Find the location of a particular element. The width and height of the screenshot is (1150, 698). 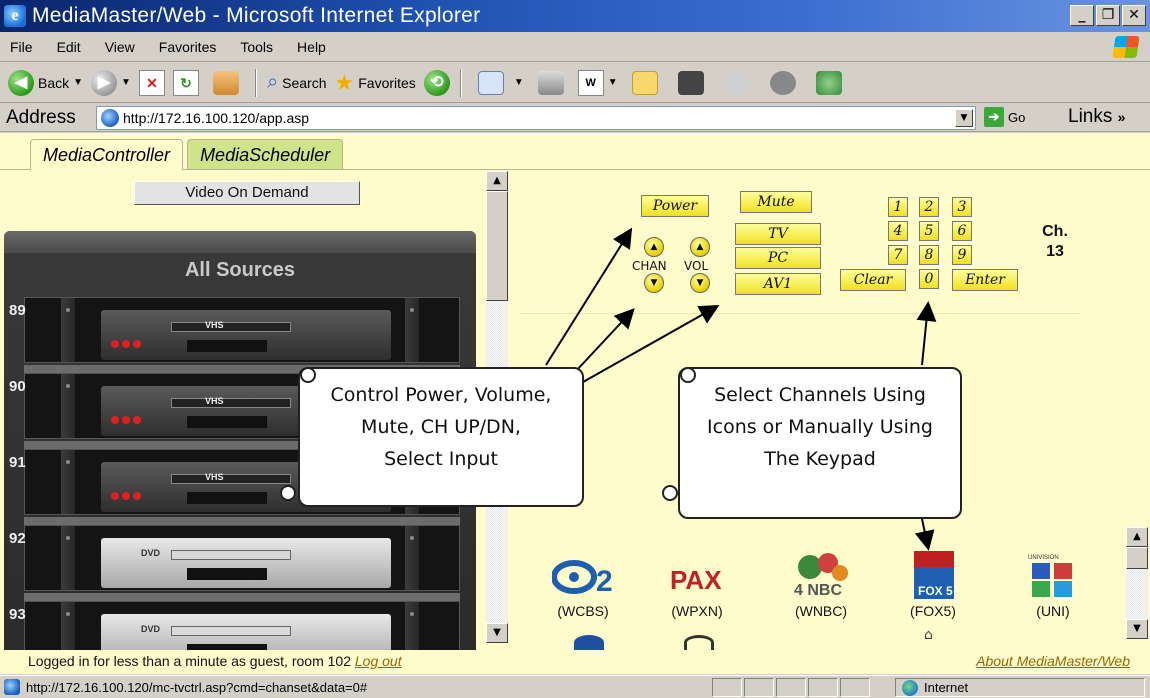

links-button: Links » is located at coordinates (1096, 117).